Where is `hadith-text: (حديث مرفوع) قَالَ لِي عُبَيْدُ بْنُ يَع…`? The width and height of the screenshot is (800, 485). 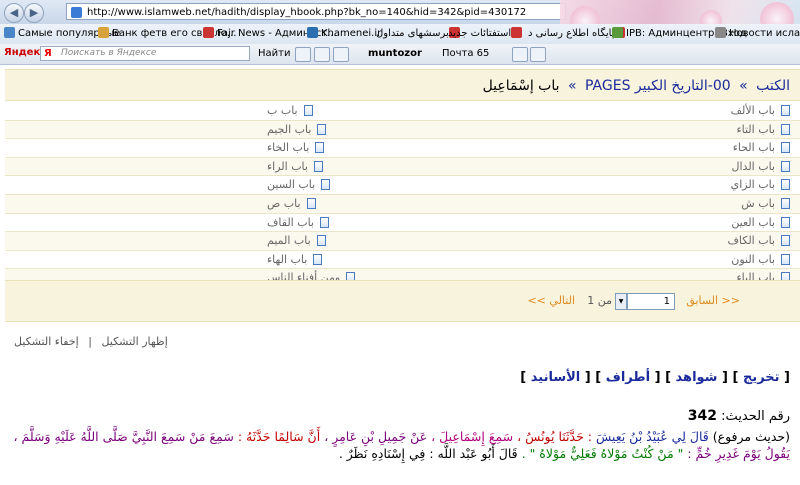
hadith-text: (حديث مرفوع) قَالَ لِي عُبَيْدُ بْنُ يَع… is located at coordinates (400, 445).